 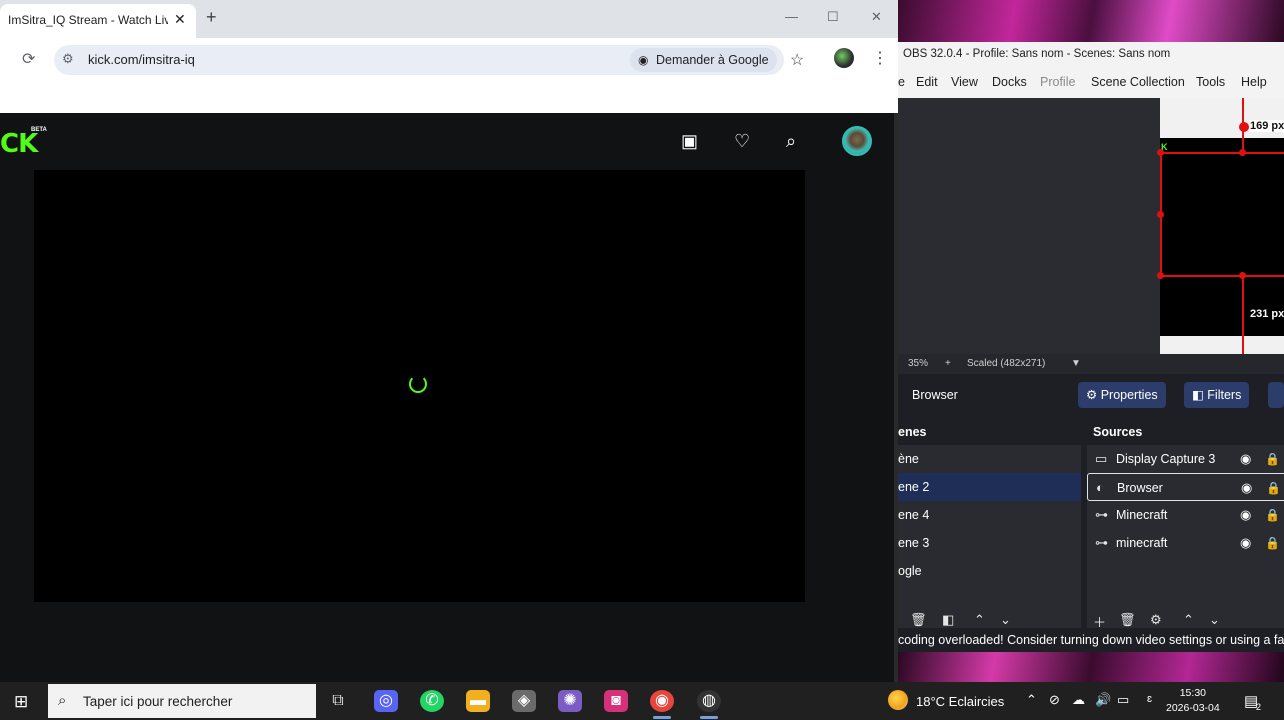 I want to click on rotation-handle, so click(x=1244, y=127).